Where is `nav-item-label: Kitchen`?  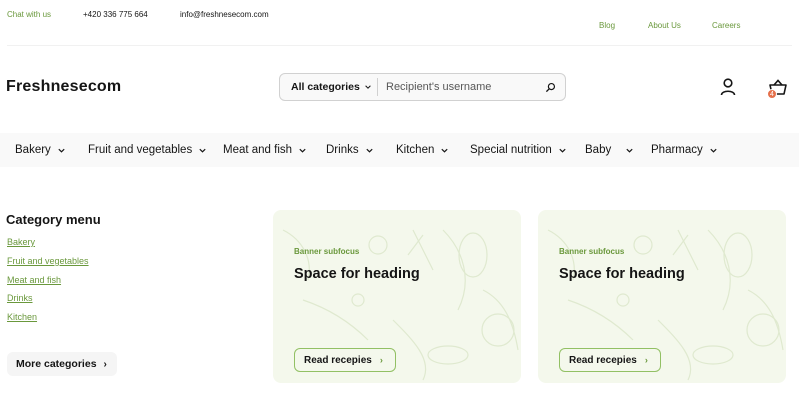 nav-item-label: Kitchen is located at coordinates (415, 150).